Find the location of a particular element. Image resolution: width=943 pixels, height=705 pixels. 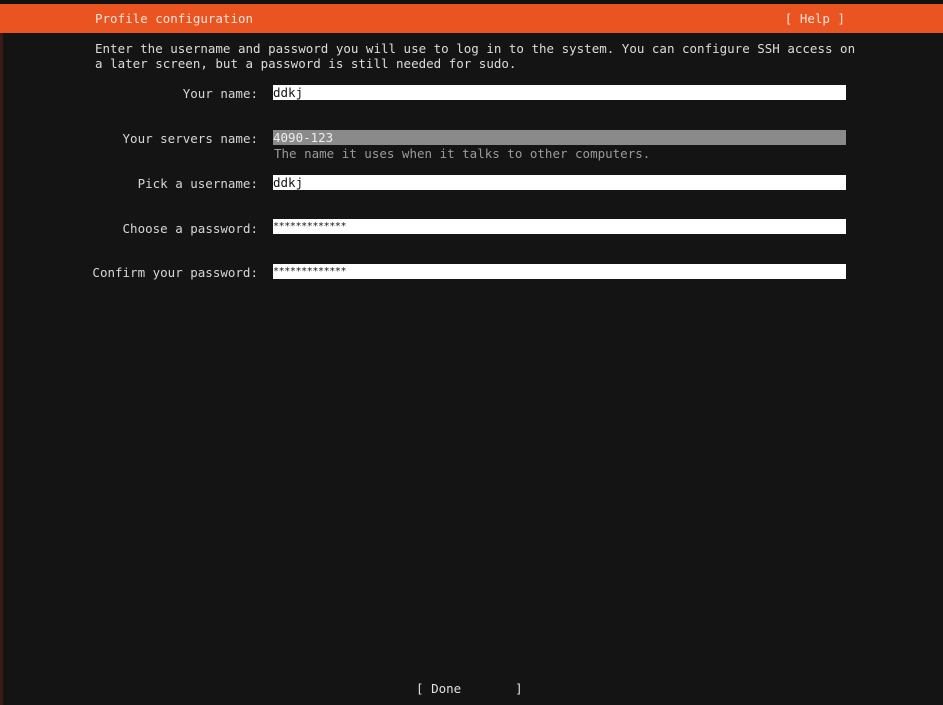

page-title: Profile configuration is located at coordinates (174, 18).